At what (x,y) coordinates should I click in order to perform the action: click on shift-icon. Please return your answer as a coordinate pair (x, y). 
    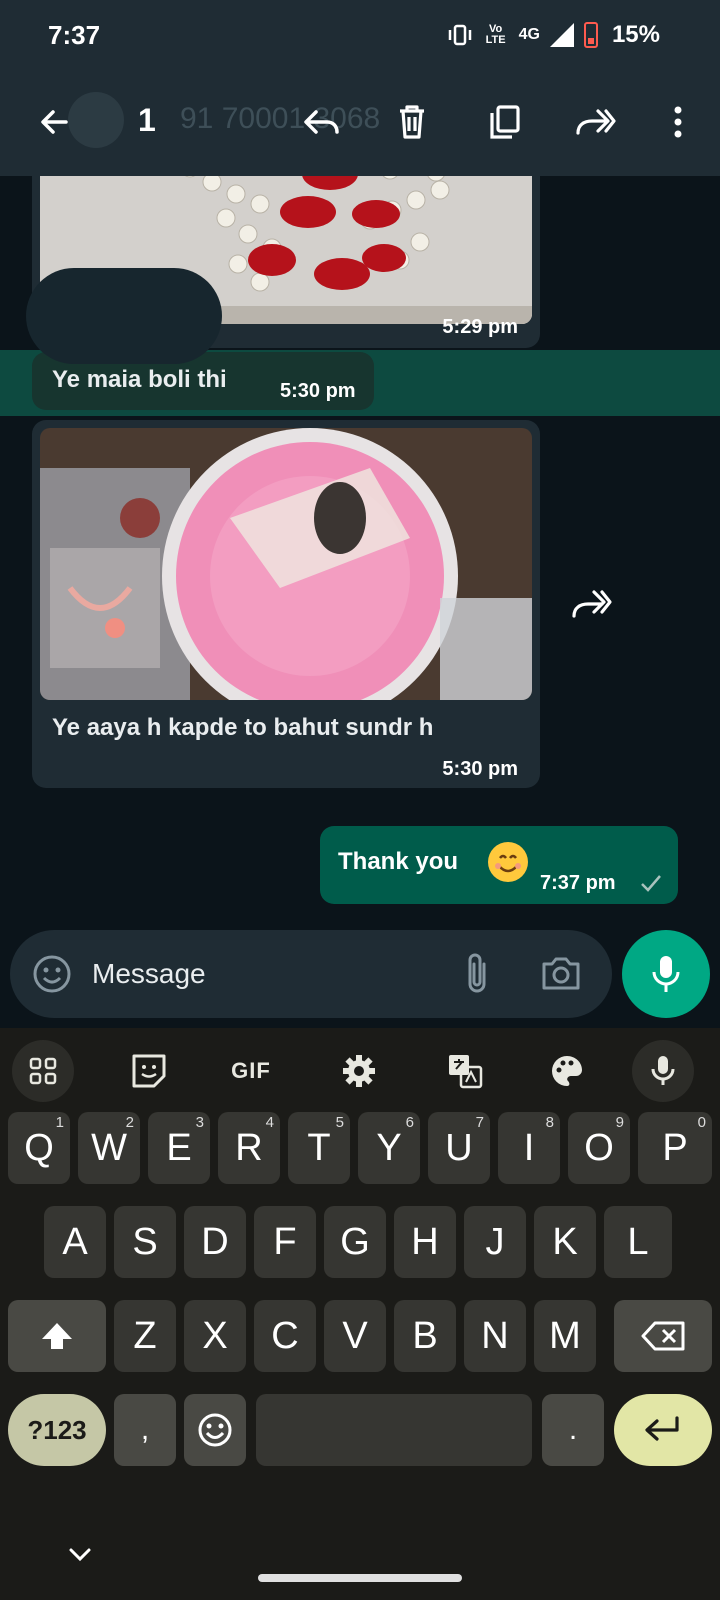
    Looking at the image, I should click on (57, 1336).